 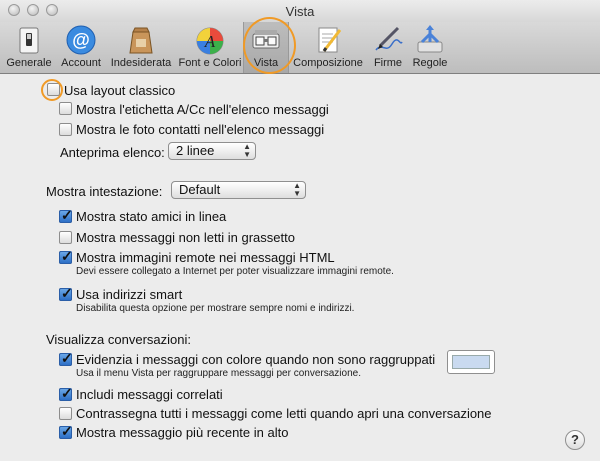 What do you see at coordinates (200, 189) in the screenshot?
I see `header-value: Default` at bounding box center [200, 189].